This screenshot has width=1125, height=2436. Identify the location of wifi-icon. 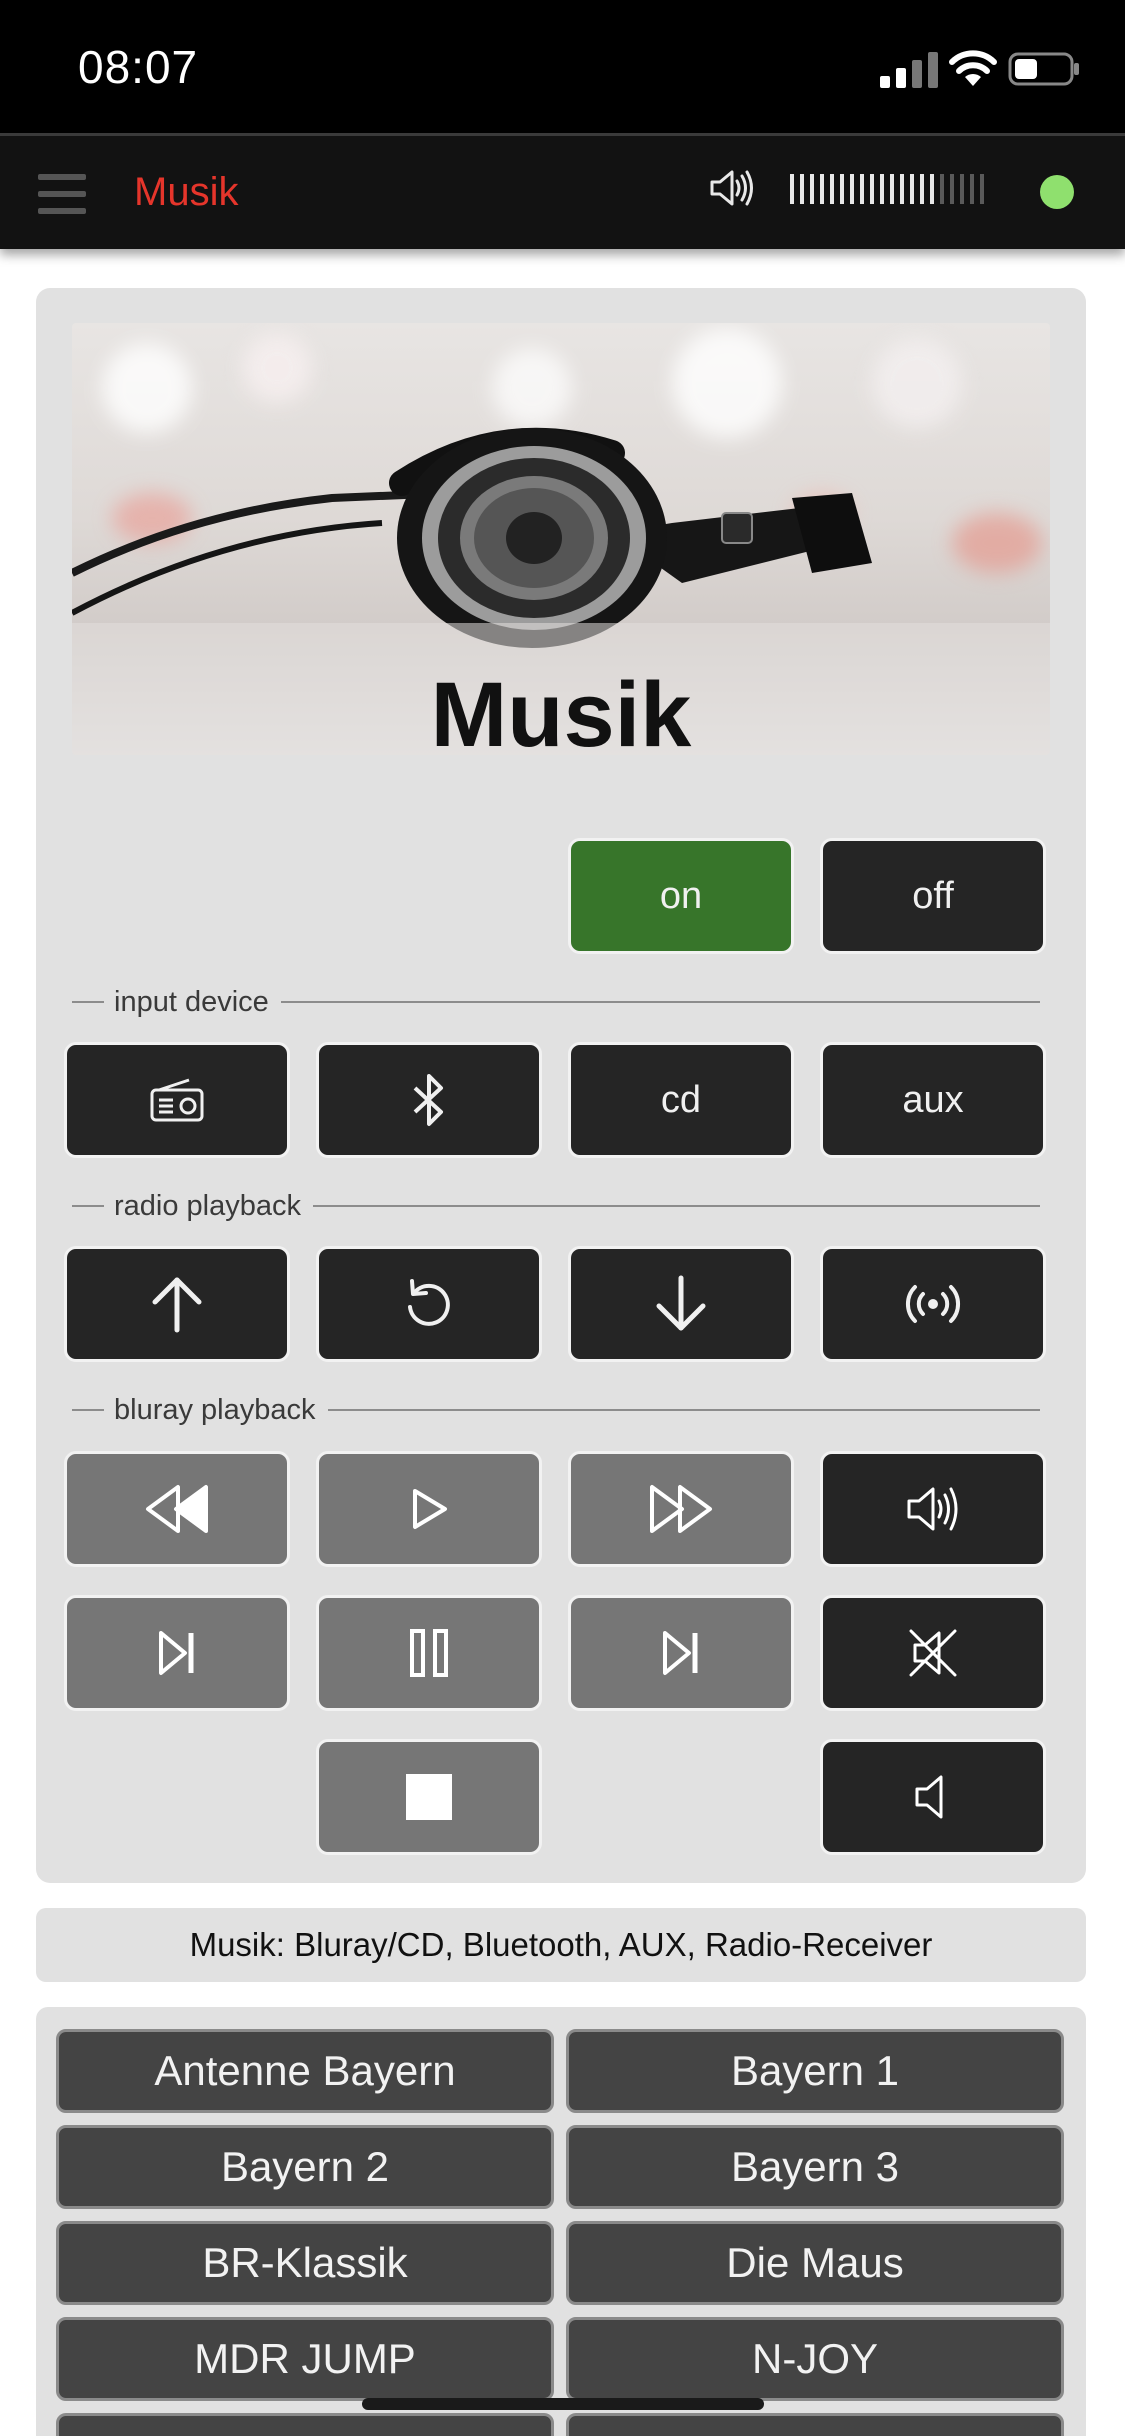
(973, 68).